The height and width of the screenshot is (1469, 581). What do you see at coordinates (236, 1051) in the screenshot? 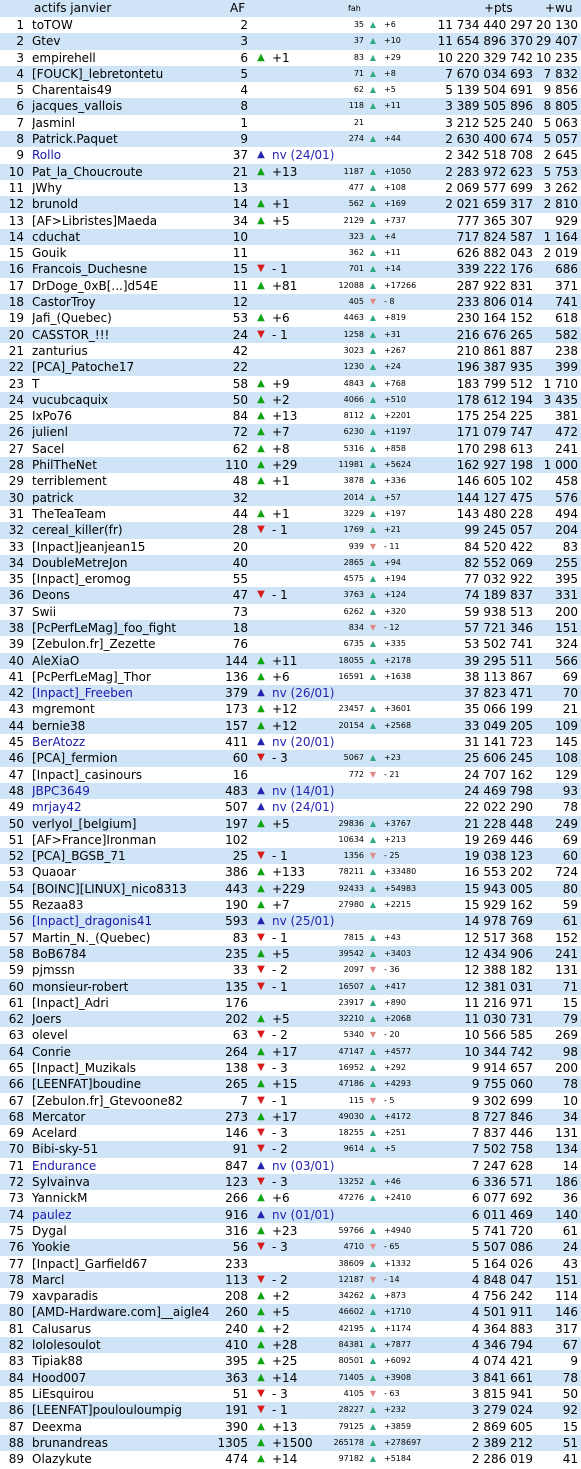
I see `af-rank-cell: 264` at bounding box center [236, 1051].